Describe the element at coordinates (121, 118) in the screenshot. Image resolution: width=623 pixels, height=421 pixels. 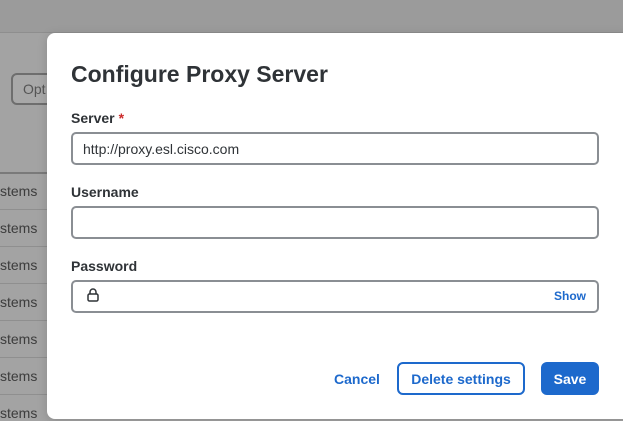
I see `required-indicator: *` at that location.